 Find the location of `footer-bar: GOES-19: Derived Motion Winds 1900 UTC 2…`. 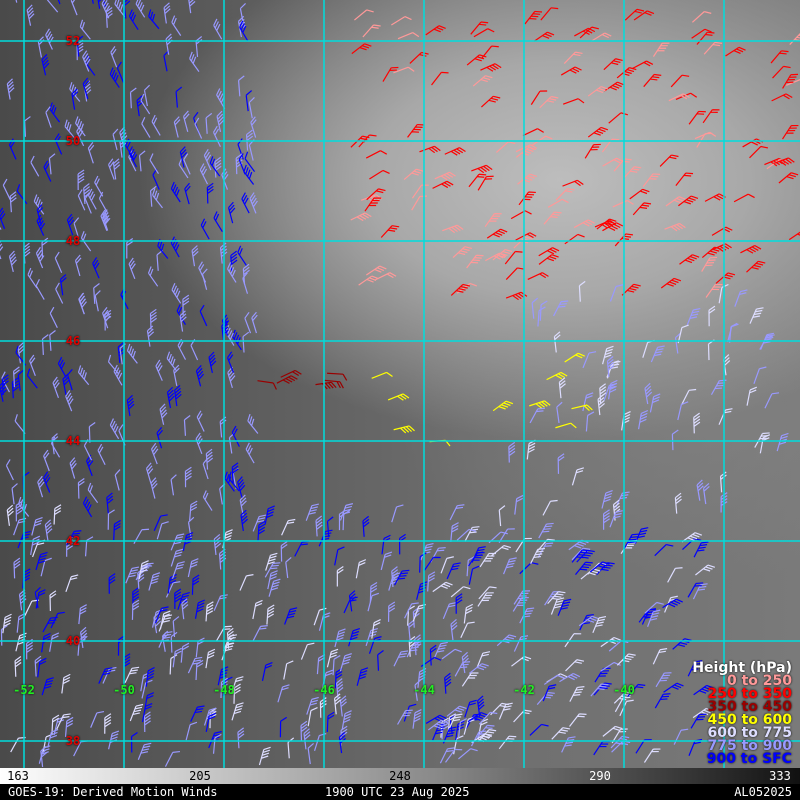

footer-bar: GOES-19: Derived Motion Winds 1900 UTC 2… is located at coordinates (400, 792).